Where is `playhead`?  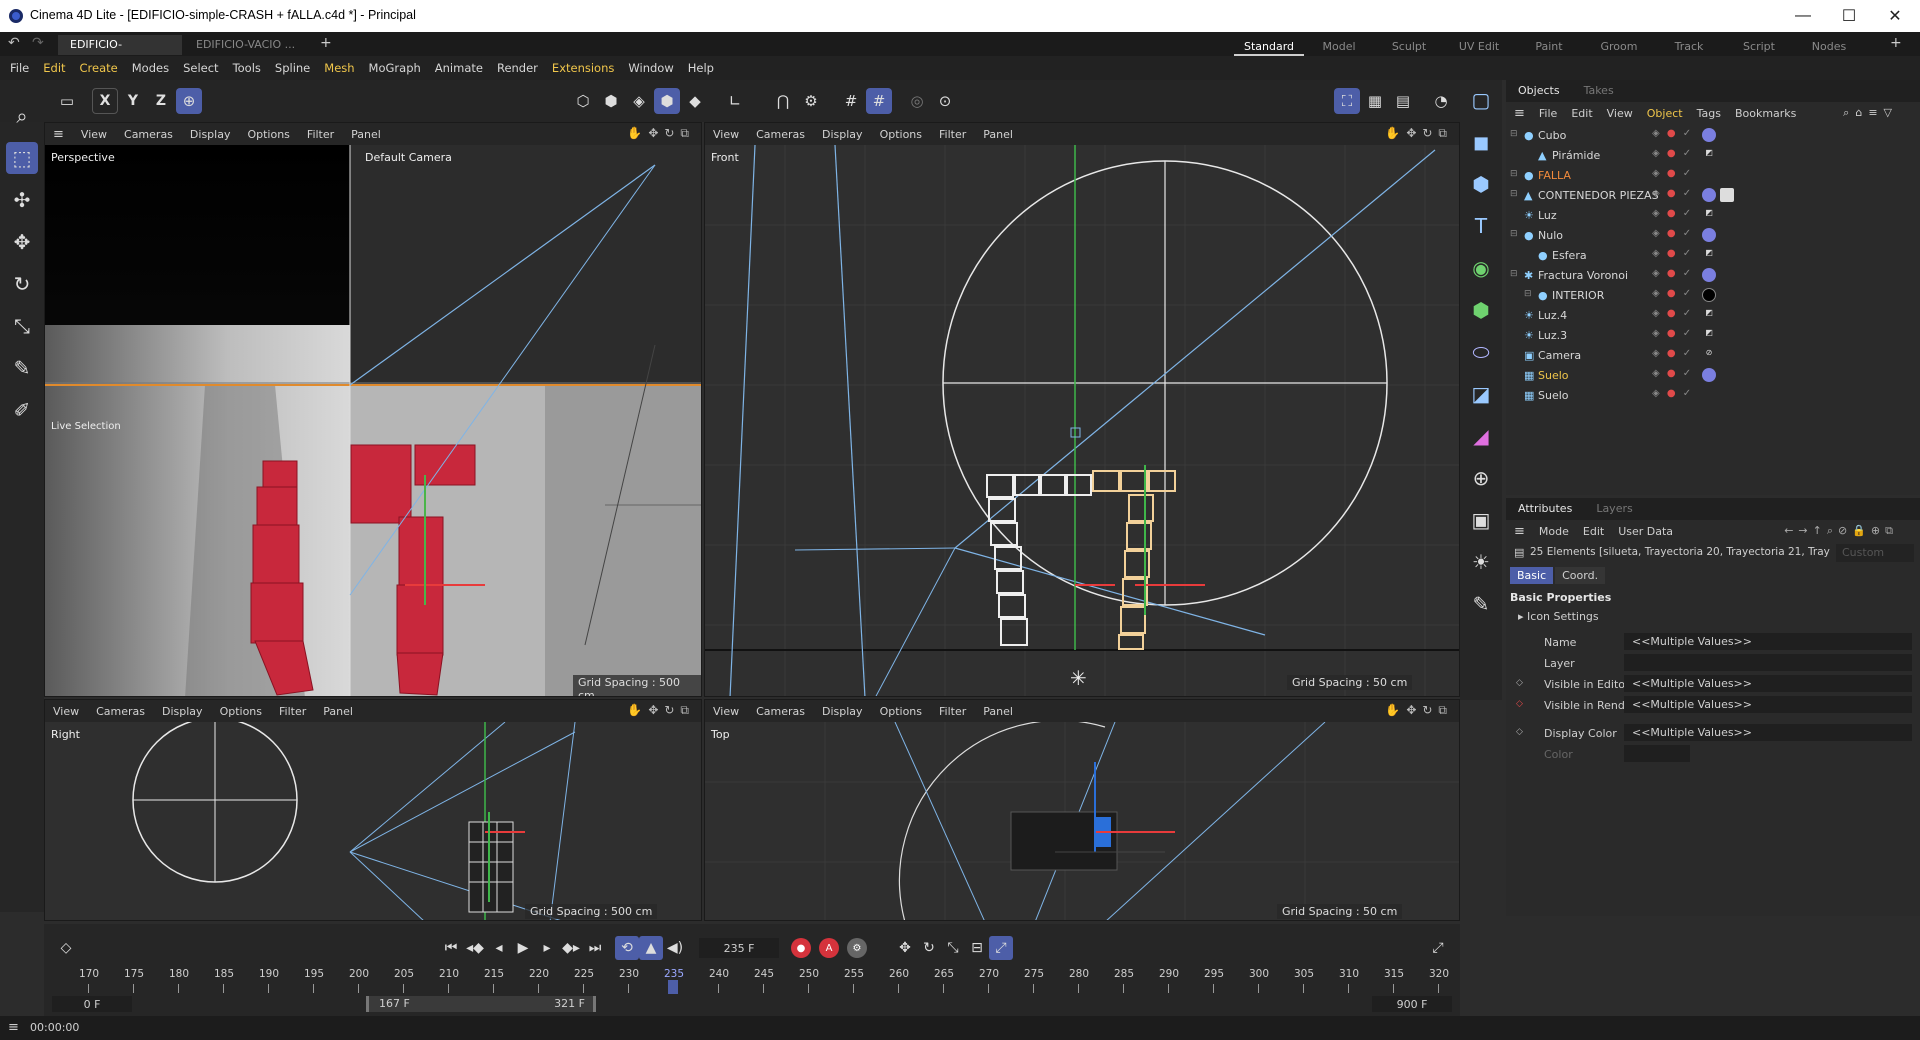
playhead is located at coordinates (673, 987).